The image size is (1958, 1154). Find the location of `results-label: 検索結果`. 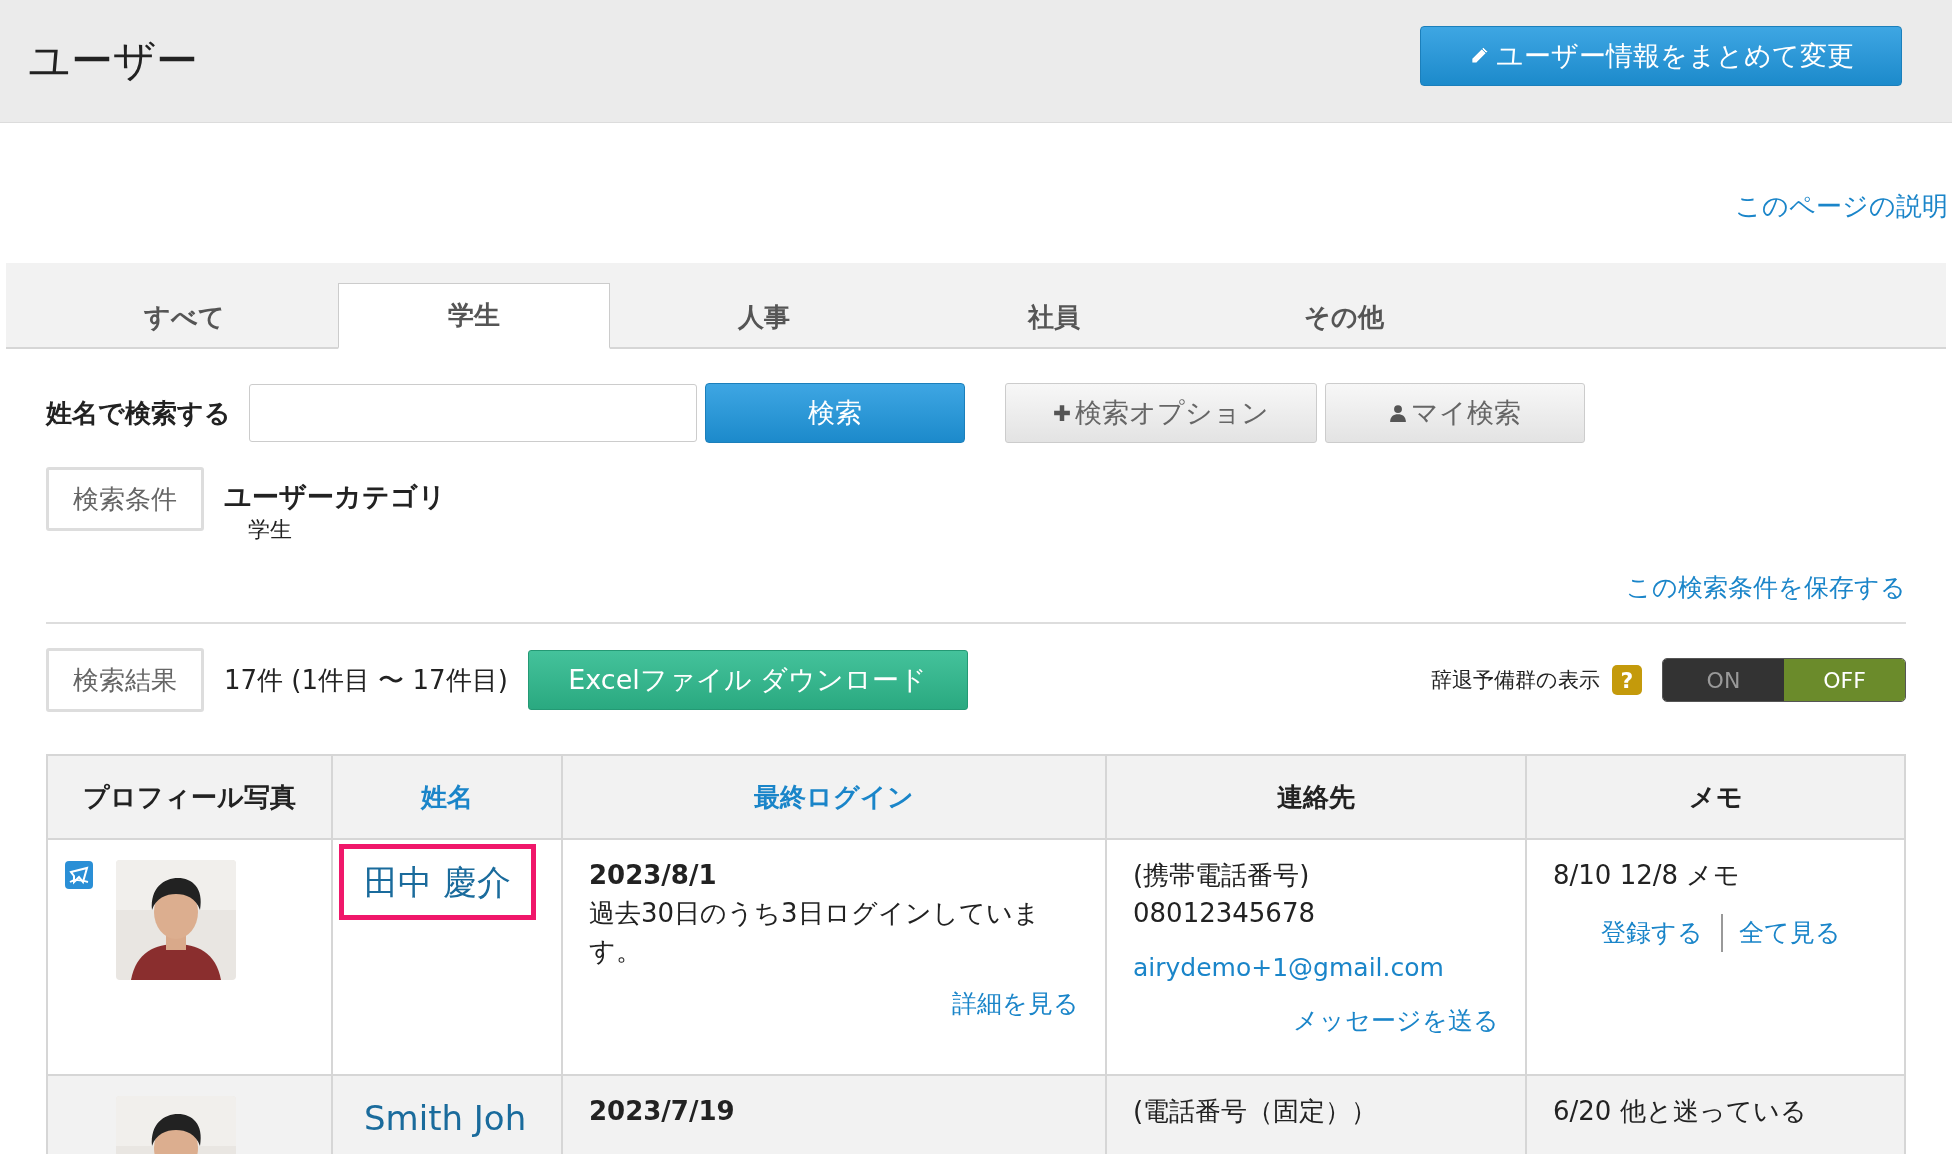

results-label: 検索結果 is located at coordinates (125, 680).